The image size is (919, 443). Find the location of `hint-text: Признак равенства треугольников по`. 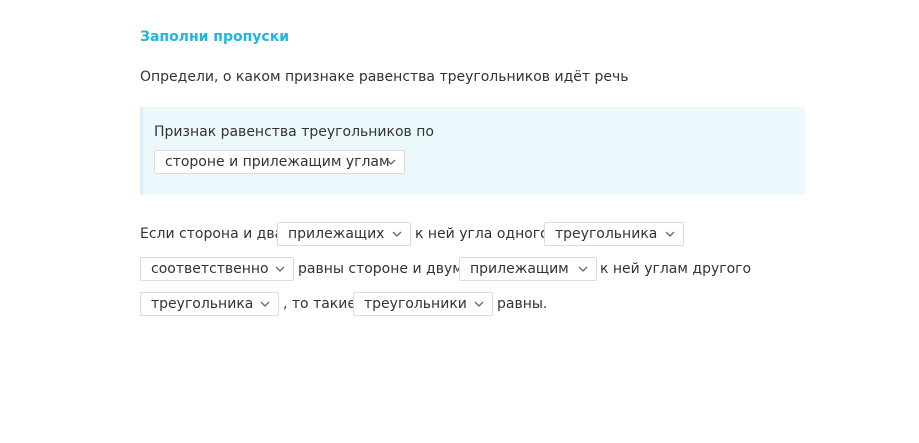

hint-text: Признак равенства треугольников по is located at coordinates (294, 132).